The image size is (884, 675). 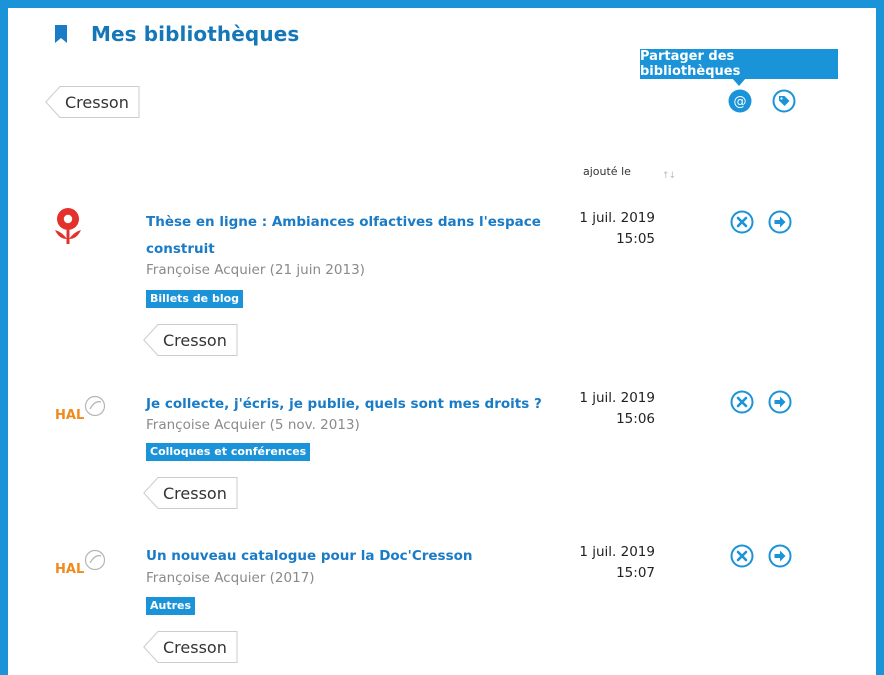 What do you see at coordinates (615, 563) in the screenshot?
I see `item-date: 1 juil. 2019 15:07` at bounding box center [615, 563].